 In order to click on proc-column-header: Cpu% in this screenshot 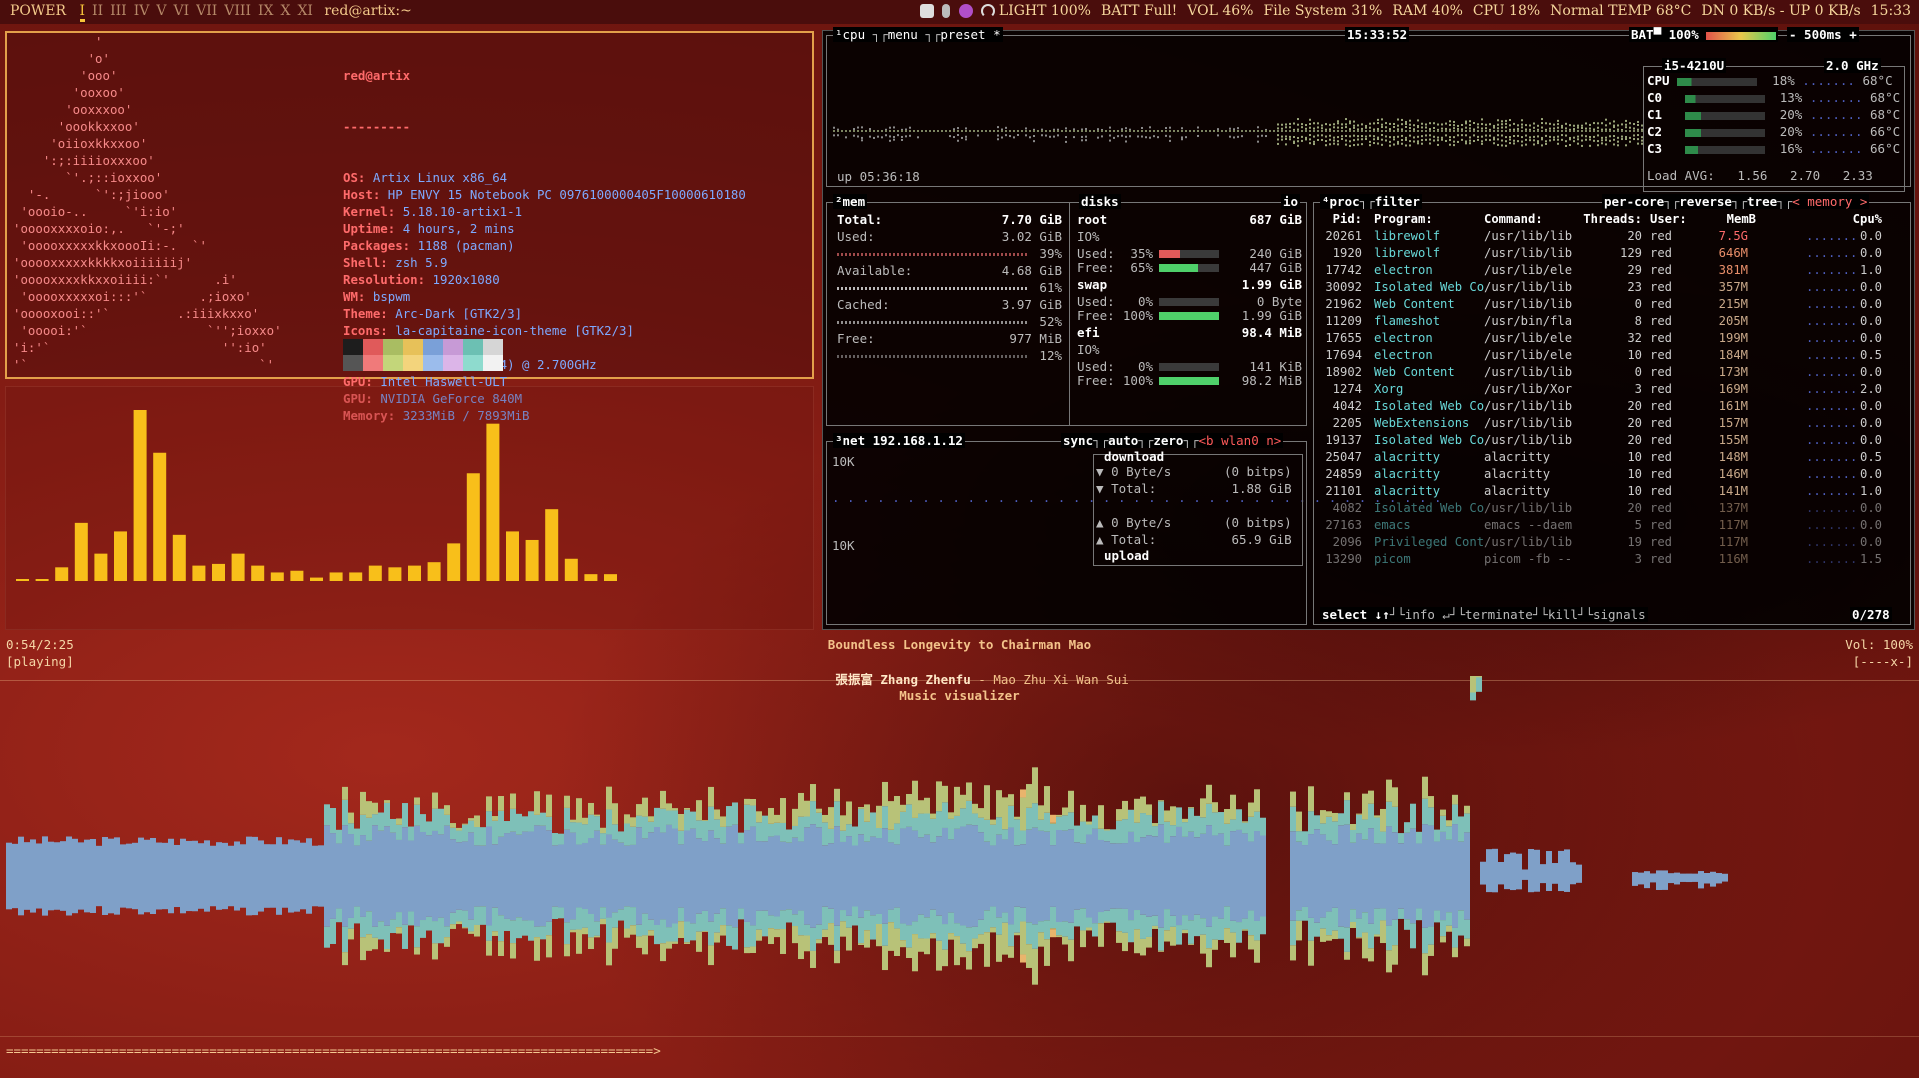, I will do `click(1856, 219)`.